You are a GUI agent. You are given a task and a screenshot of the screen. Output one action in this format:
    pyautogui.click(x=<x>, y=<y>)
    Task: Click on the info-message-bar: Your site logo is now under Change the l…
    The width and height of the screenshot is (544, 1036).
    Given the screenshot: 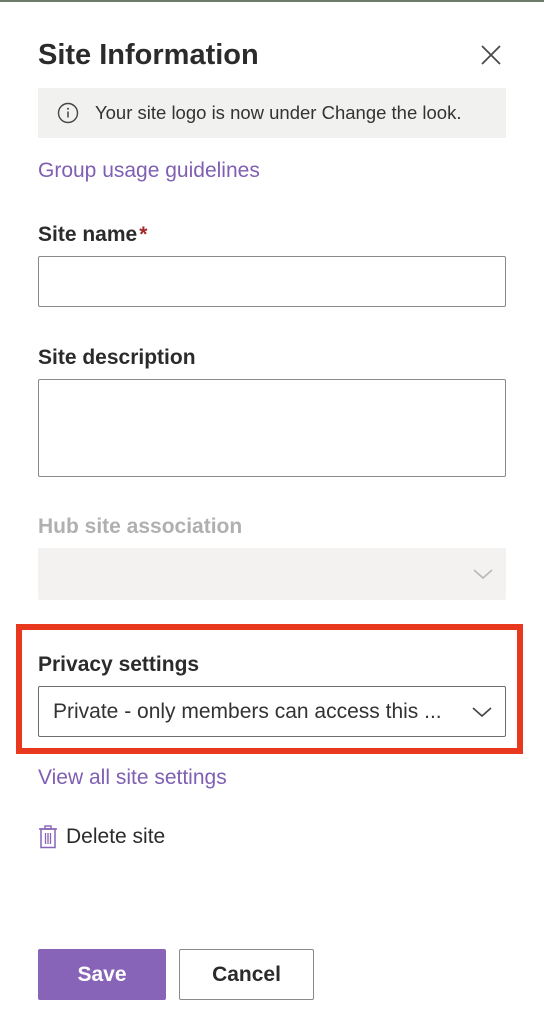 What is the action you would take?
    pyautogui.click(x=272, y=113)
    